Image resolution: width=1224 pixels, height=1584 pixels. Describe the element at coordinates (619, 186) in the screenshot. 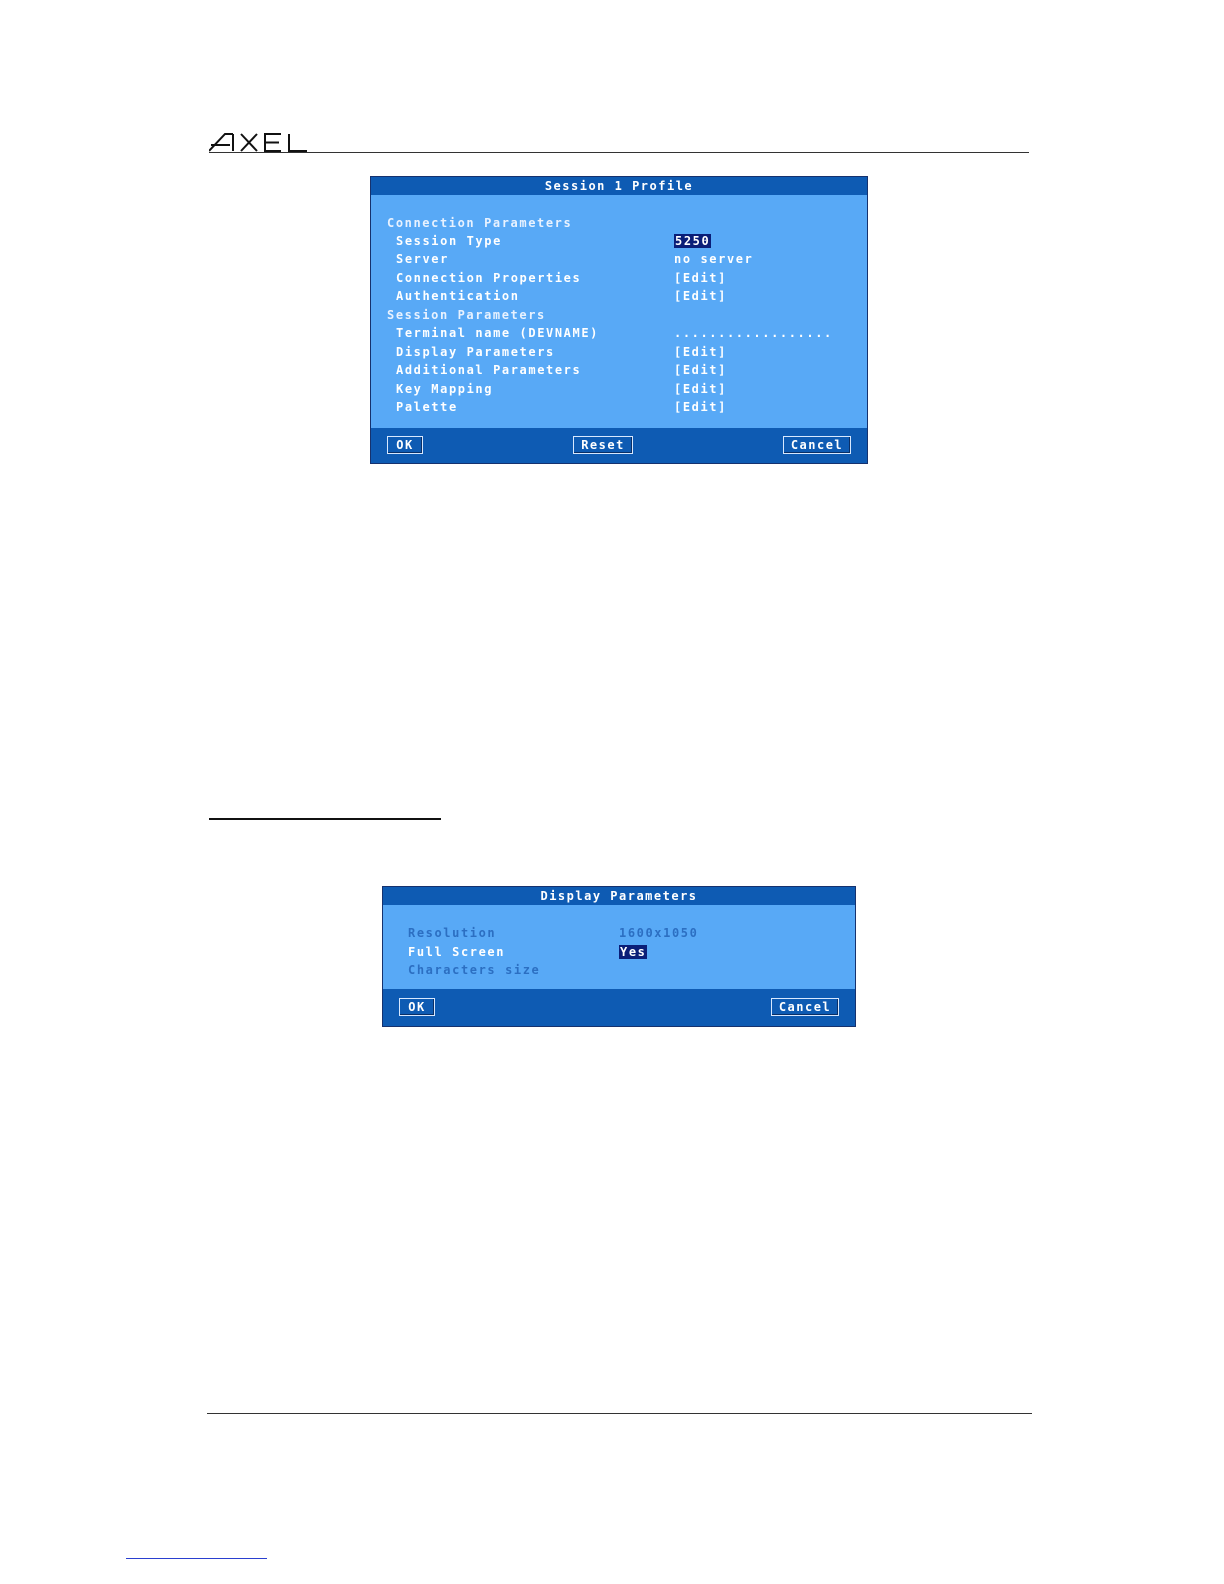

I see `dialog-title: Session 1 Profile` at that location.